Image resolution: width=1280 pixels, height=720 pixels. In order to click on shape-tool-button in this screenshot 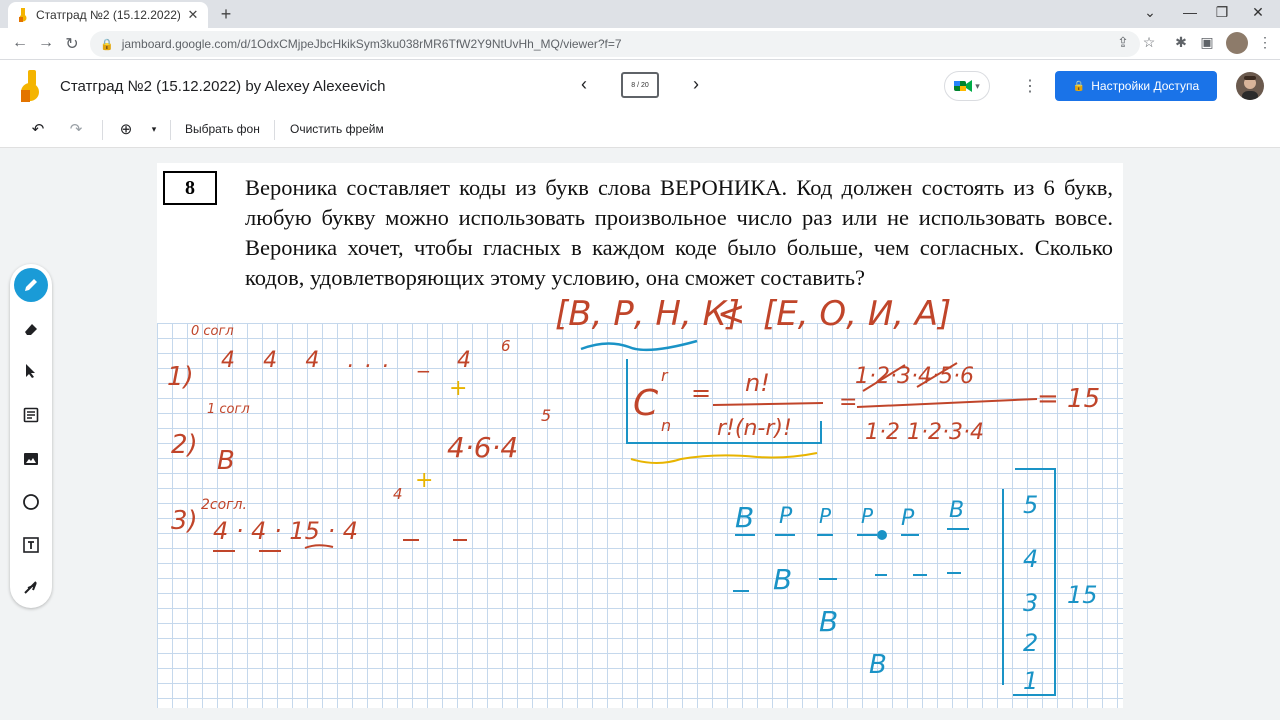, I will do `click(31, 502)`.